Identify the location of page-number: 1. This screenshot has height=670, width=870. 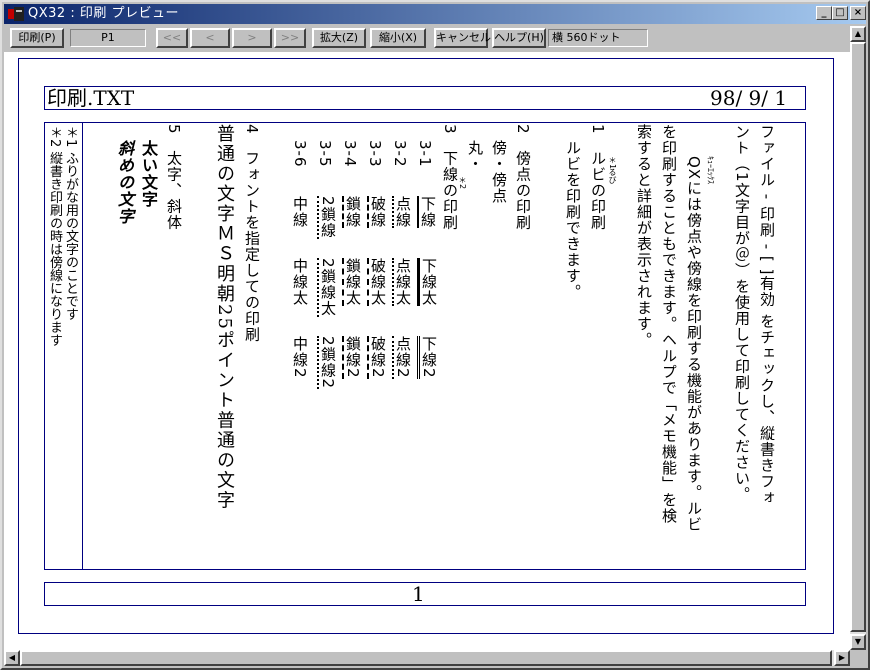
(418, 594).